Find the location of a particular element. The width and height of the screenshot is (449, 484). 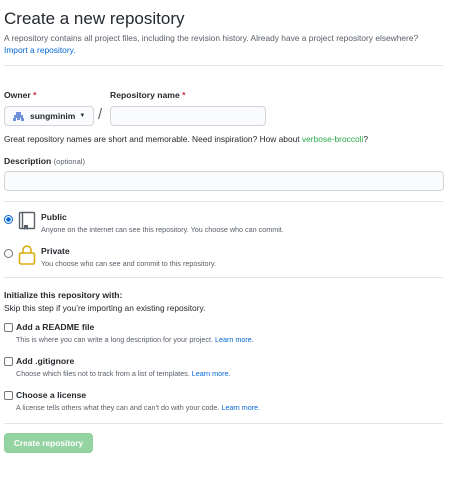

license-checkbox is located at coordinates (8, 395).